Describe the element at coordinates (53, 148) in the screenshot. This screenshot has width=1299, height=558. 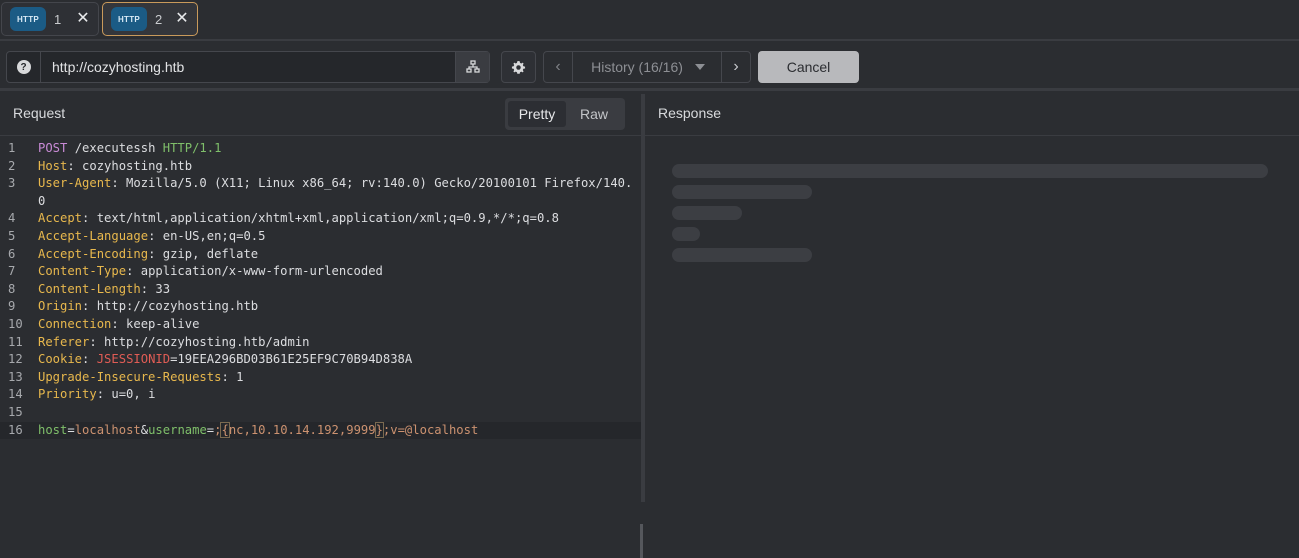
I see `http-method: POST` at that location.